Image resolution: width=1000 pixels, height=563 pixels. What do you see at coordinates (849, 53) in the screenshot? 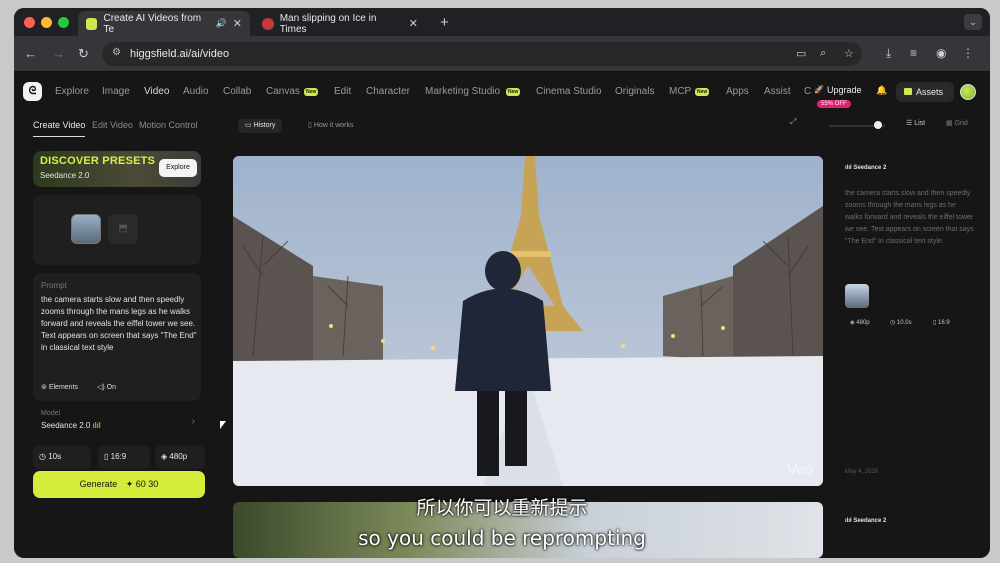
I see `bookmark-star-icon: ☆` at bounding box center [849, 53].